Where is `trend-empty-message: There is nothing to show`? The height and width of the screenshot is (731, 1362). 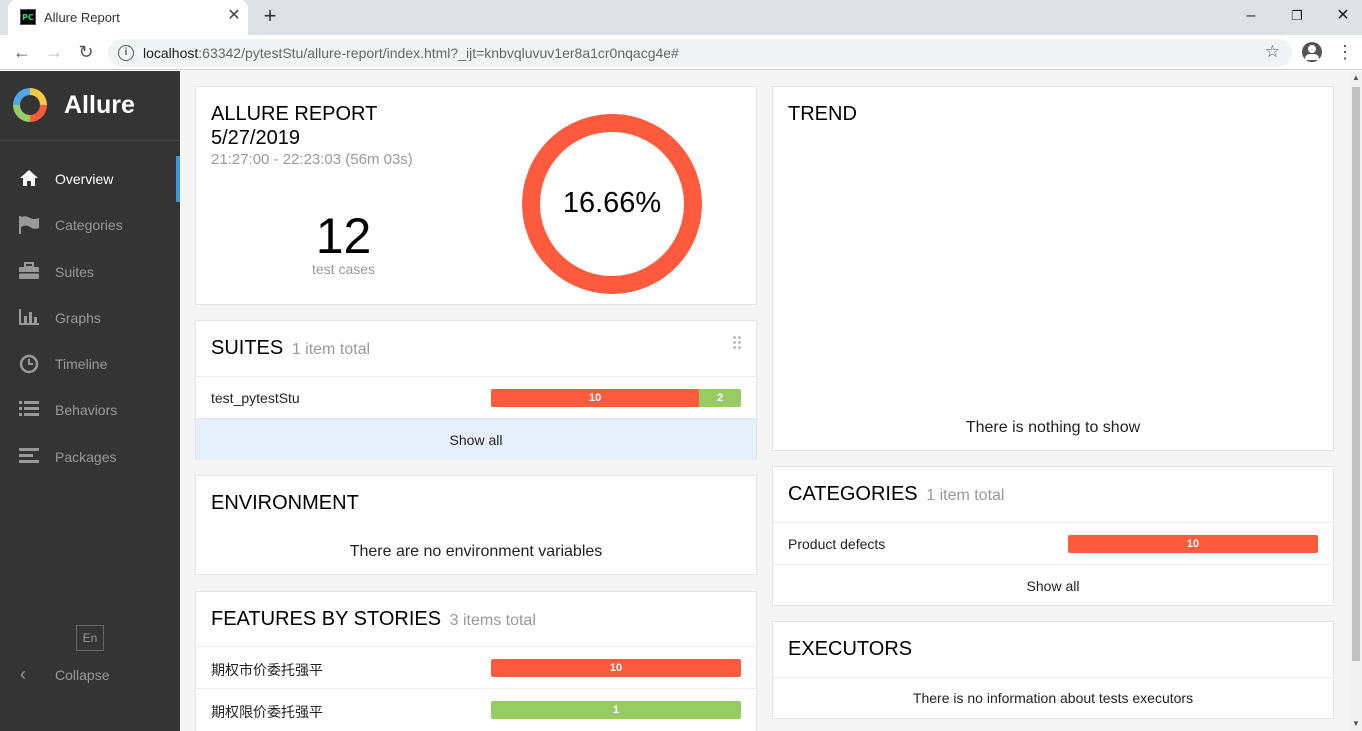 trend-empty-message: There is nothing to show is located at coordinates (1053, 427).